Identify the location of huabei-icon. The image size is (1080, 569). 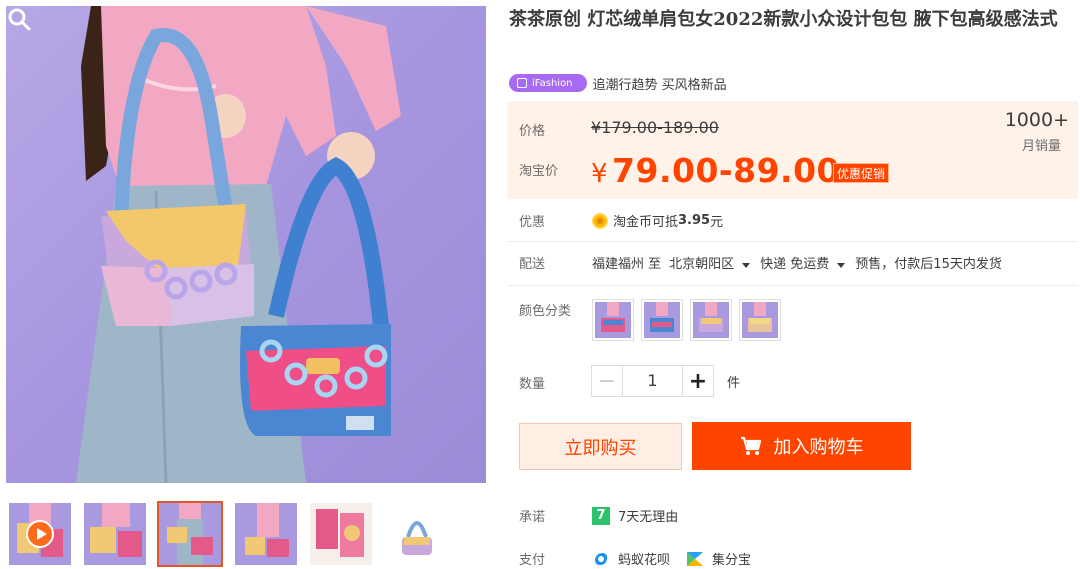
(601, 558).